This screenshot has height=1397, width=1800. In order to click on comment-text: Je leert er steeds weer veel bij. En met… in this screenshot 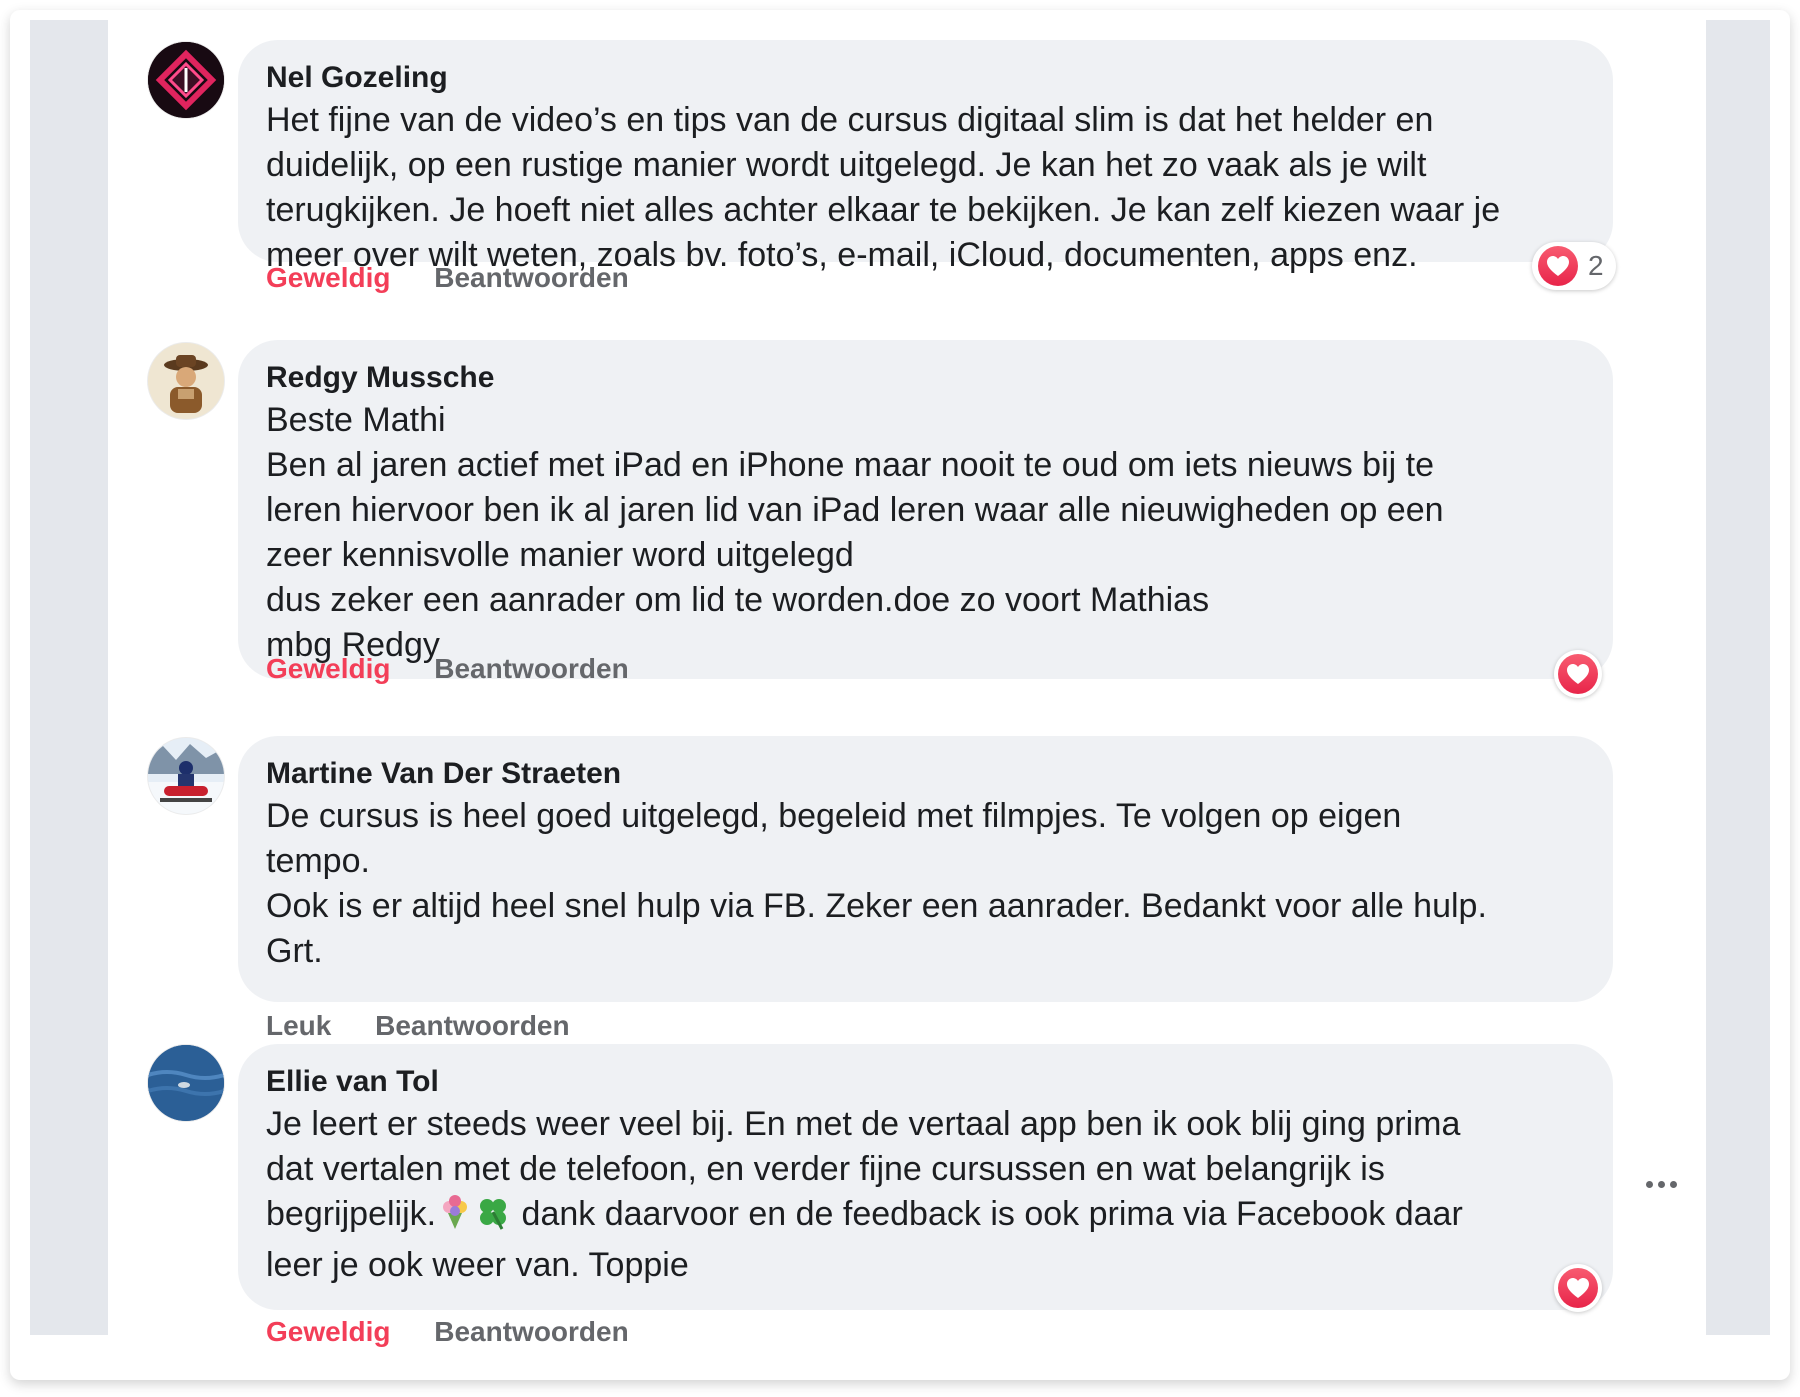, I will do `click(925, 1195)`.